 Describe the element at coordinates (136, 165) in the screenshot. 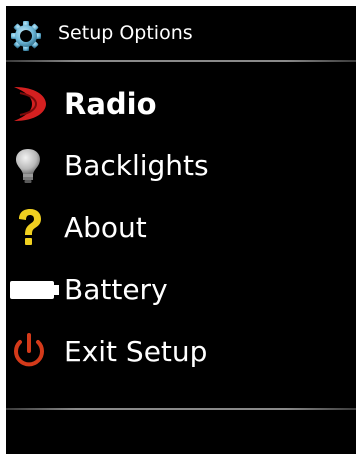

I see `menu-item-label: Backlights` at that location.